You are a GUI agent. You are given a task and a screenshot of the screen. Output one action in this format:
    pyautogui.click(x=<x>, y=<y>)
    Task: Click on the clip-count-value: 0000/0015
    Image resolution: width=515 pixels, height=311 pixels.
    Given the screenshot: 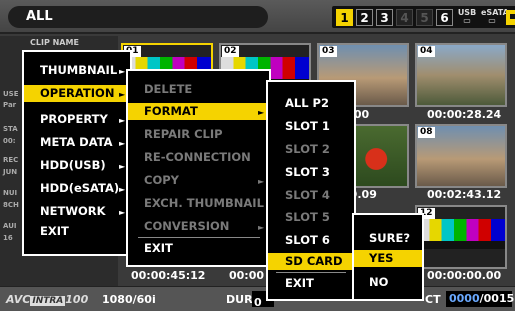 What is the action you would take?
    pyautogui.click(x=480, y=299)
    